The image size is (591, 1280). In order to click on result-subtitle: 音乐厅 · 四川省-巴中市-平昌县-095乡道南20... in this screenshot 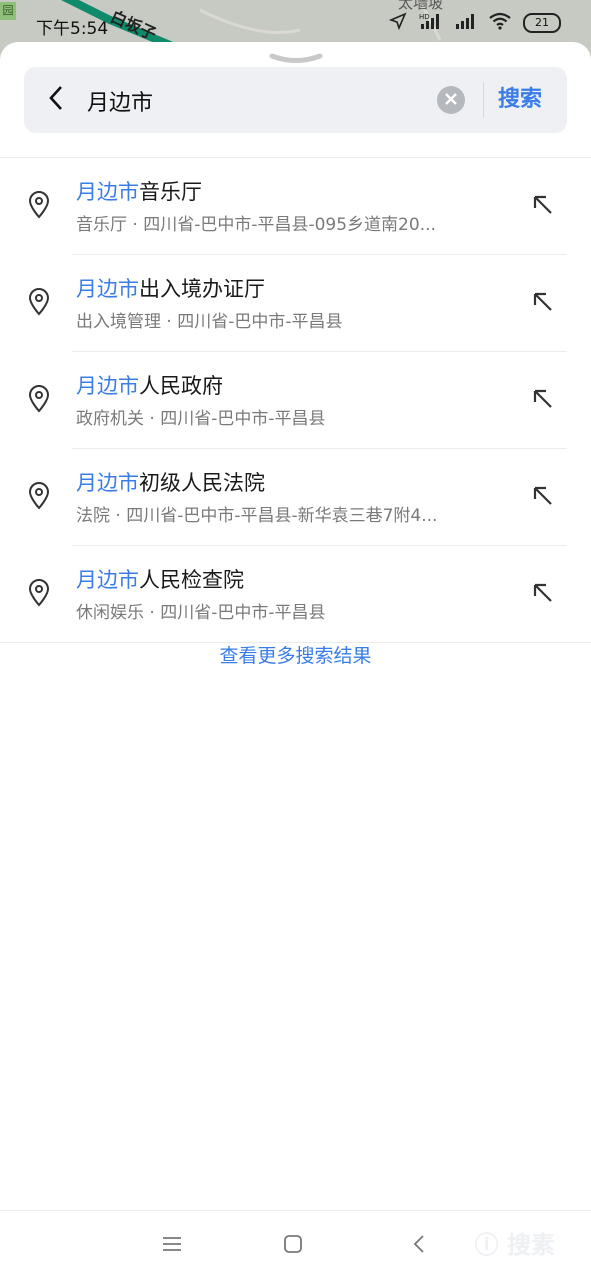, I will do `click(256, 225)`.